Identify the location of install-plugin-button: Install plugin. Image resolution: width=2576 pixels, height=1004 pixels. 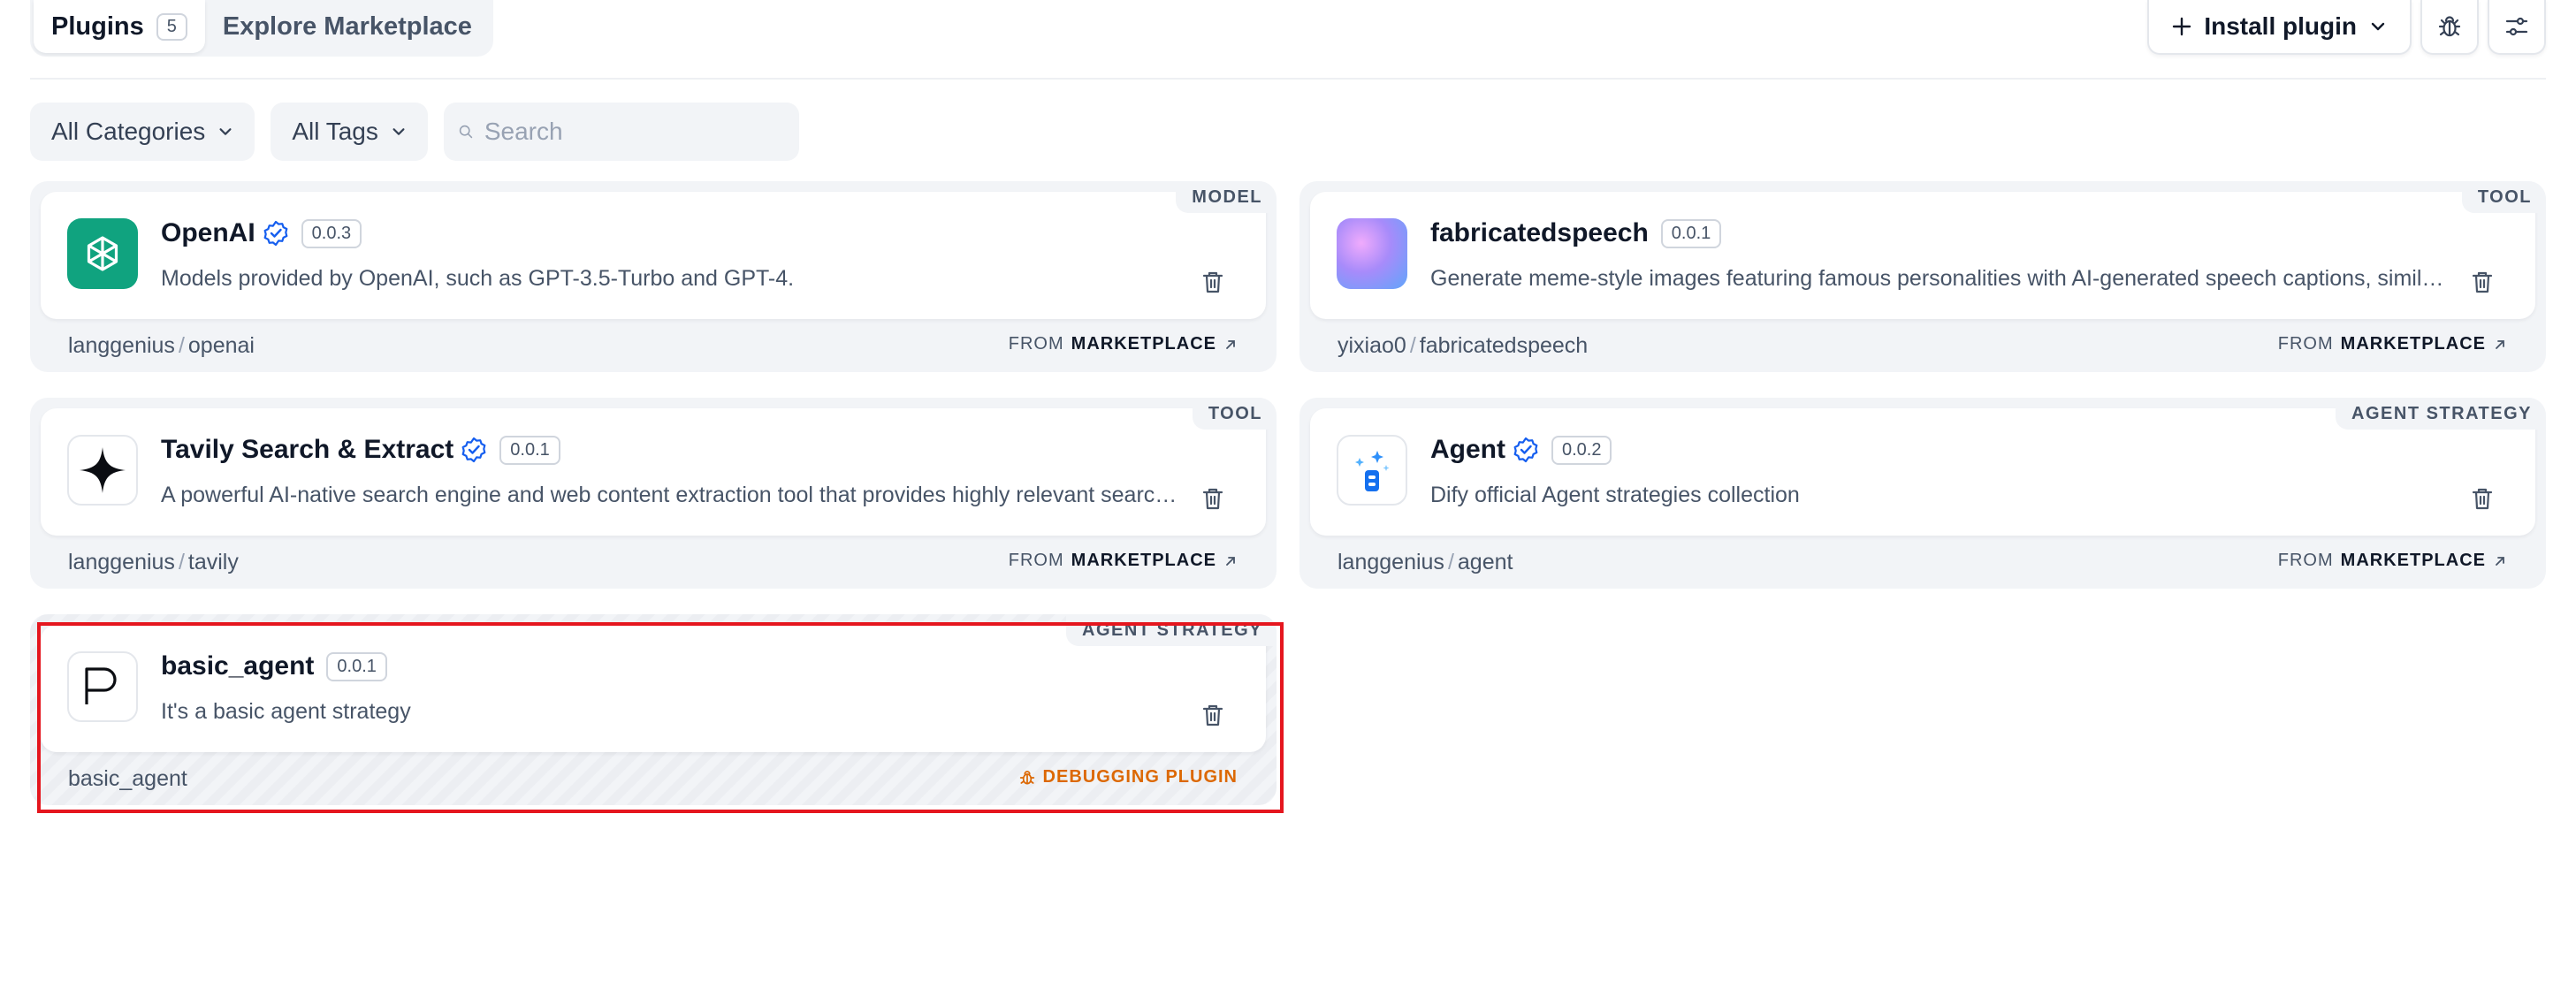
(2279, 28).